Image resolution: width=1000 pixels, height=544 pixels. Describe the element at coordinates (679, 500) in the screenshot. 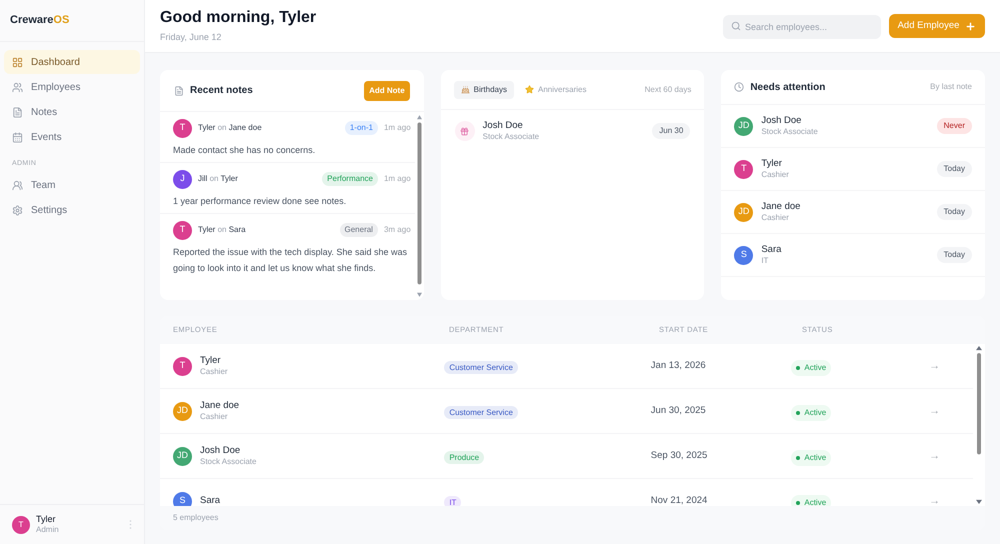

I see `start-date: Nov 21, 2024` at that location.